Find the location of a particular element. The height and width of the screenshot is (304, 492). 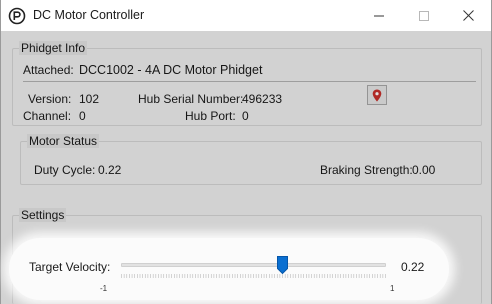

slider-ticks is located at coordinates (253, 276).